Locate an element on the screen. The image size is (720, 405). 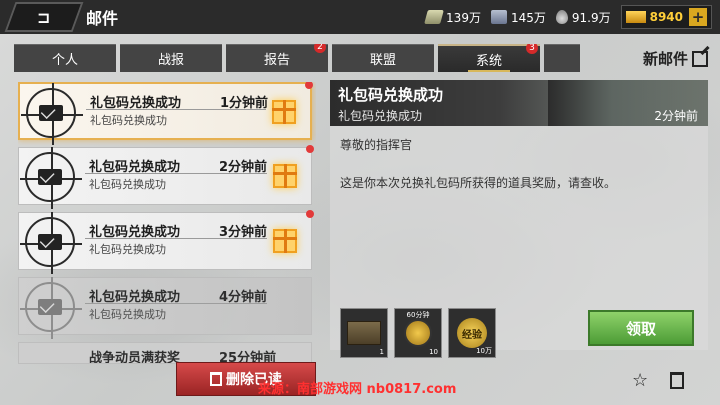
unread-badge: 2 is located at coordinates (320, 48).